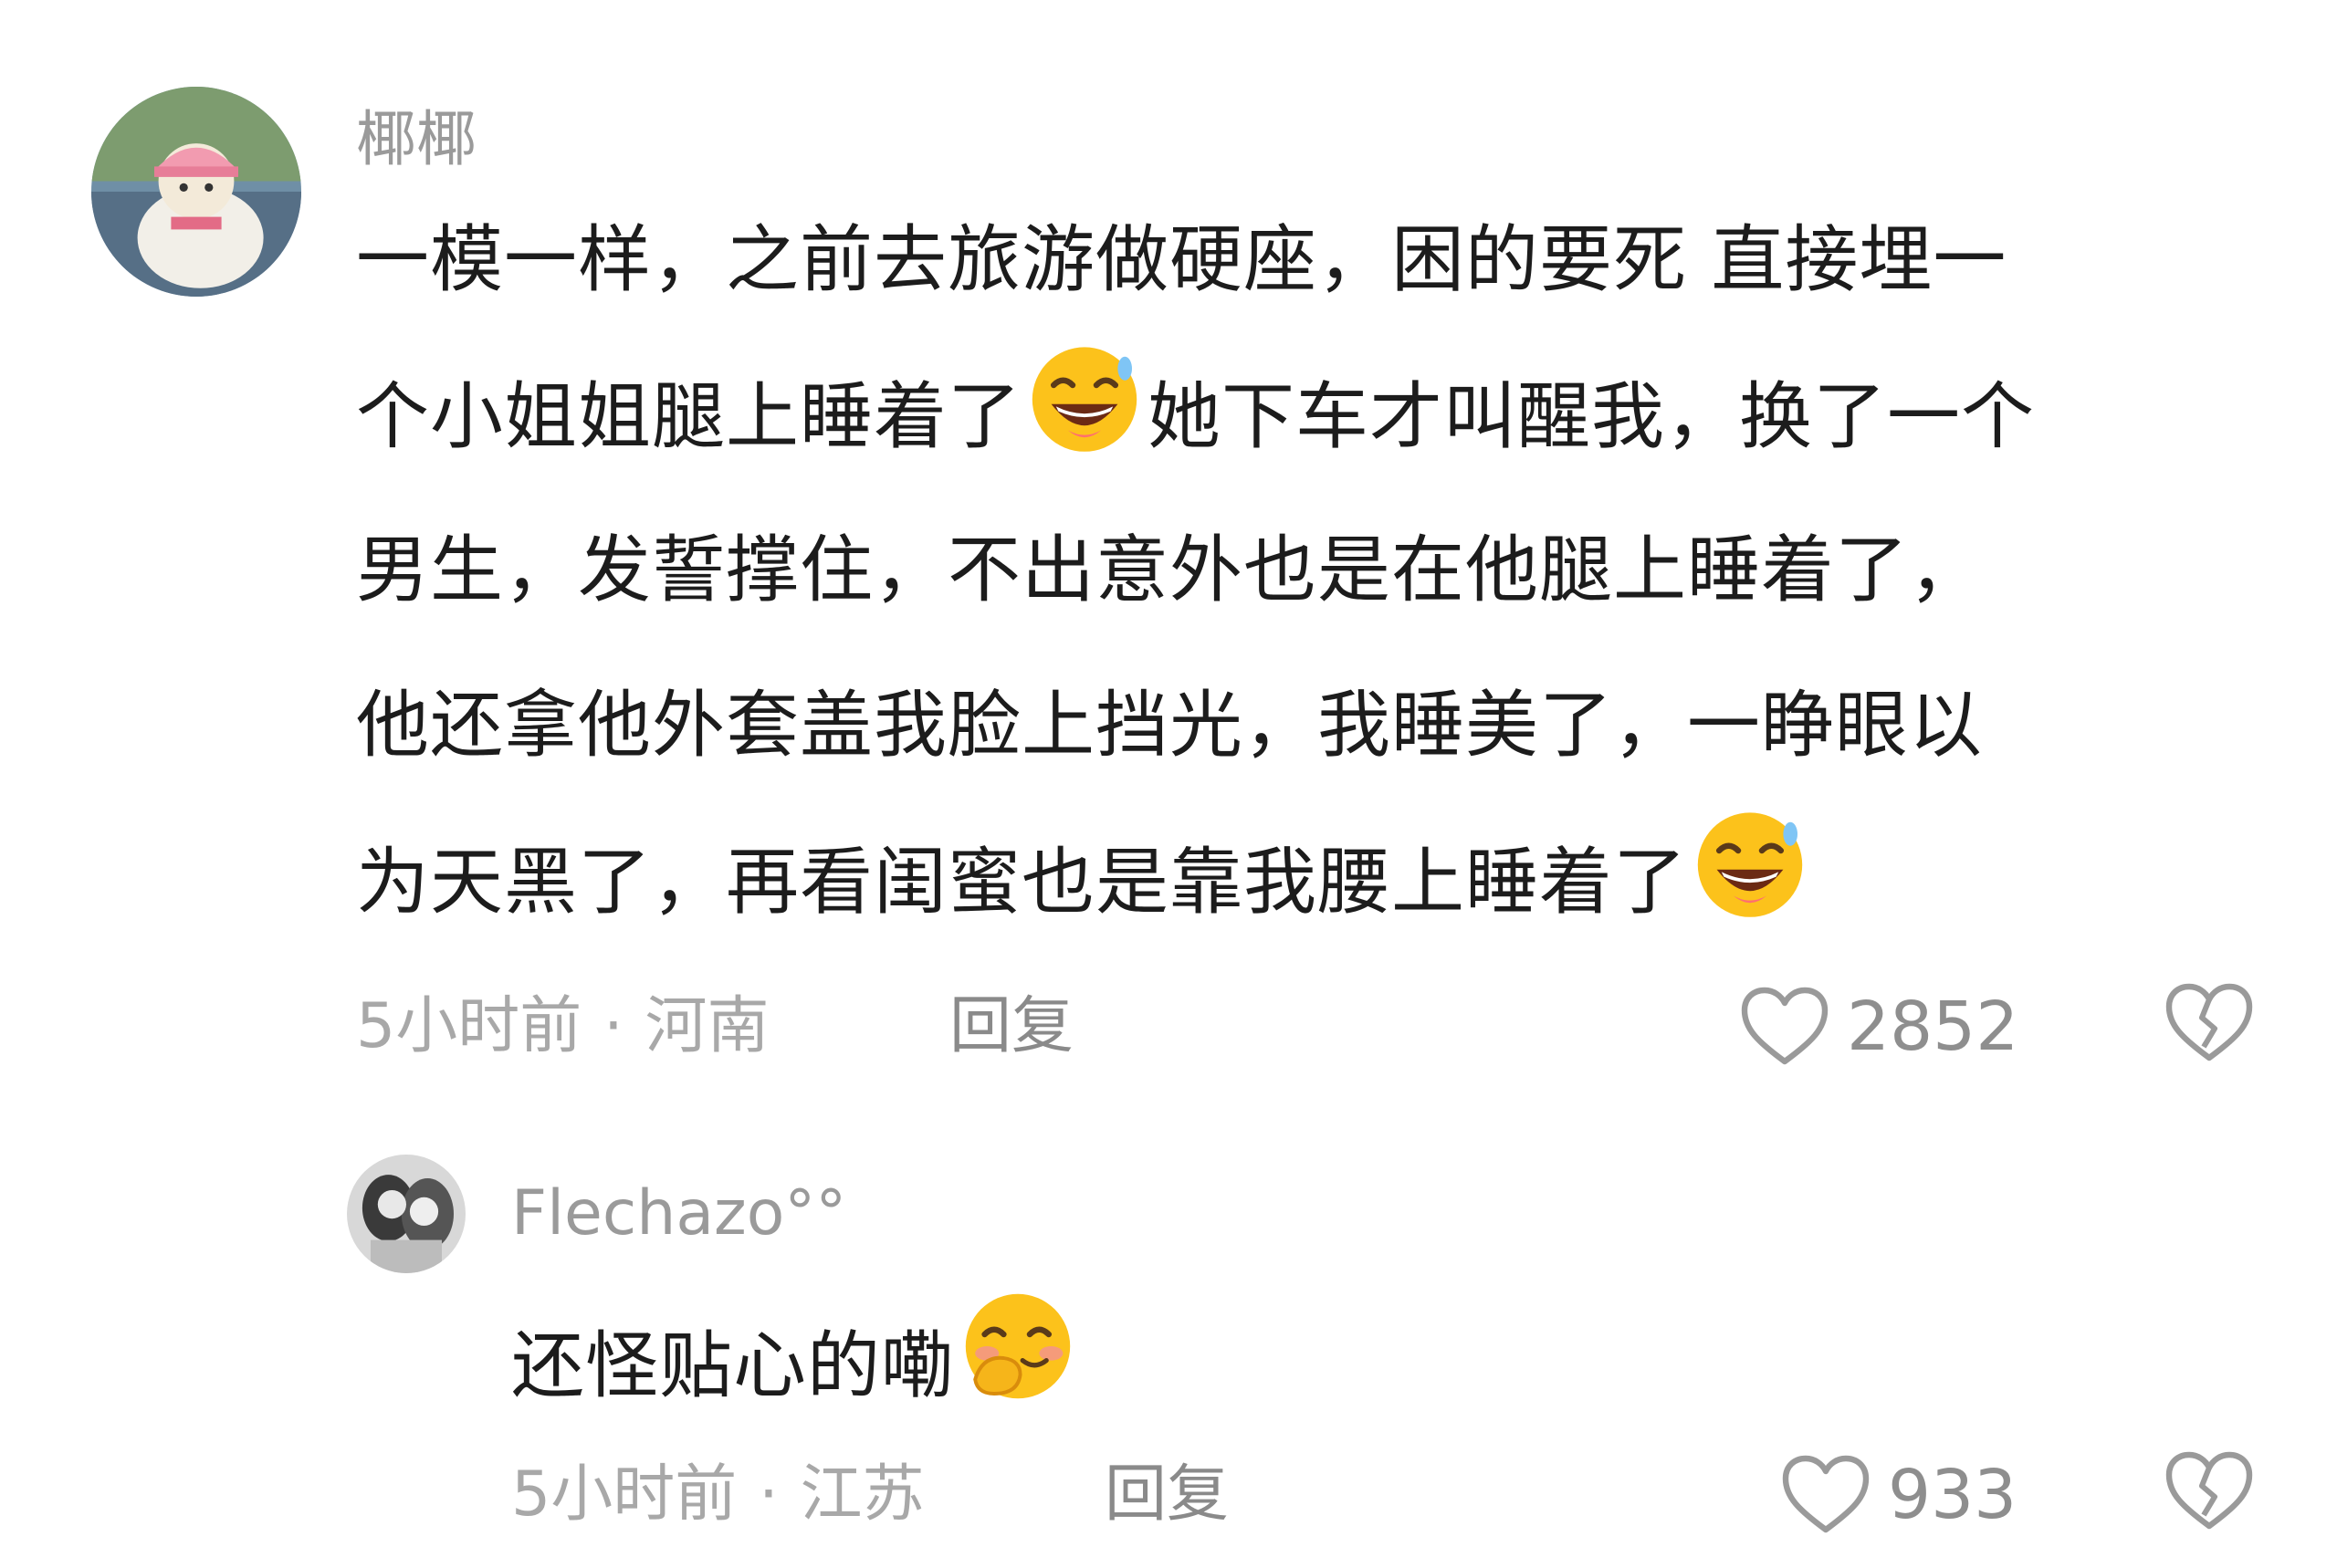 The width and height of the screenshot is (2337, 1568). I want to click on comment-text: 还怪贴心的嘞, so click(794, 1359).